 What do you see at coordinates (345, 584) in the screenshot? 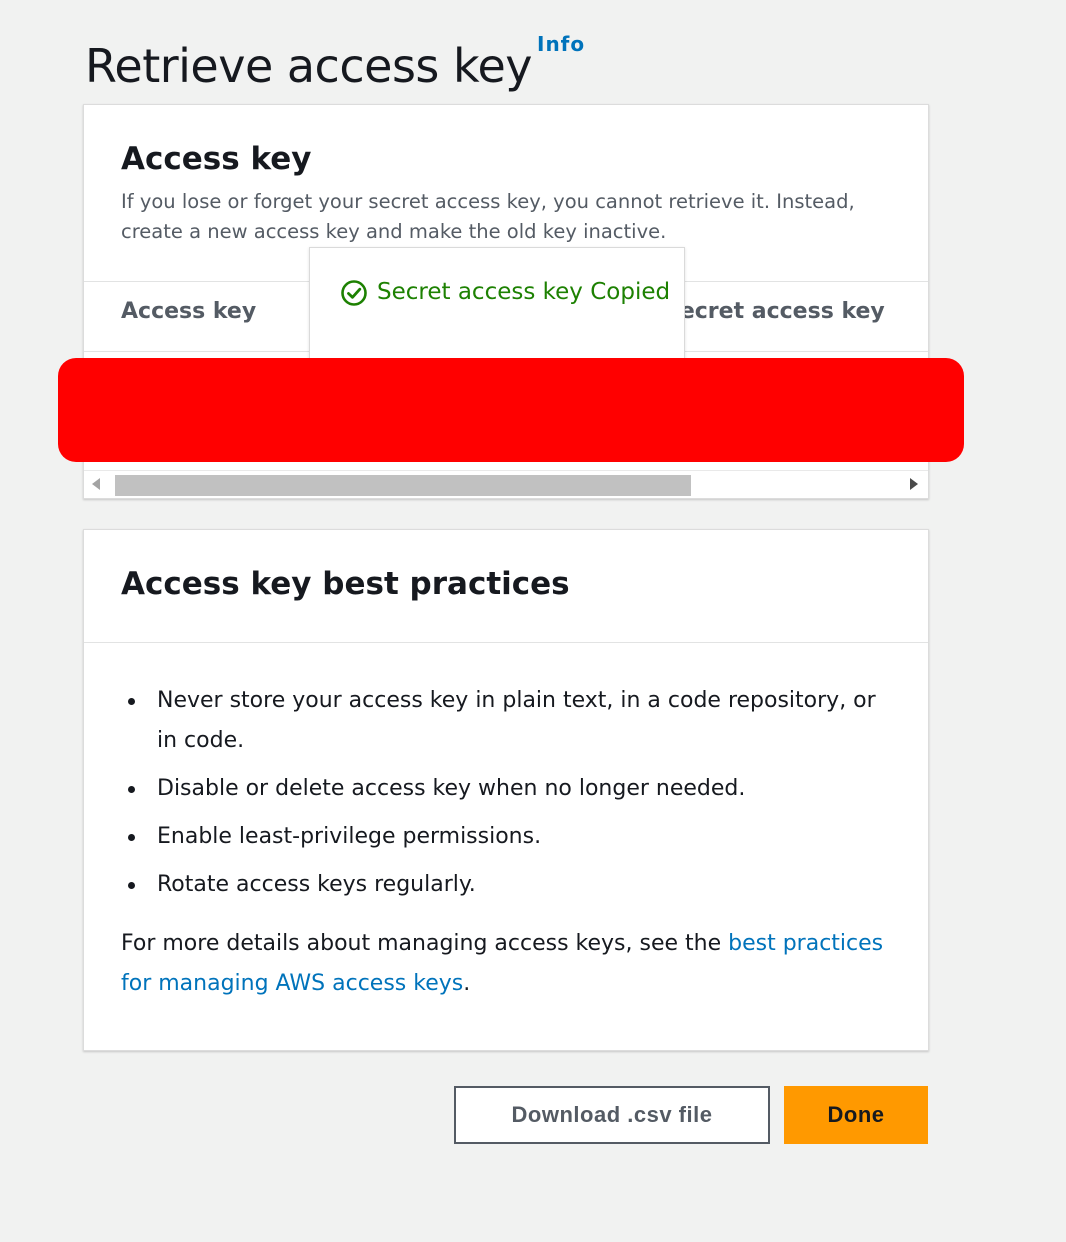
I see `best-practices-card-title: Access key best practices` at bounding box center [345, 584].